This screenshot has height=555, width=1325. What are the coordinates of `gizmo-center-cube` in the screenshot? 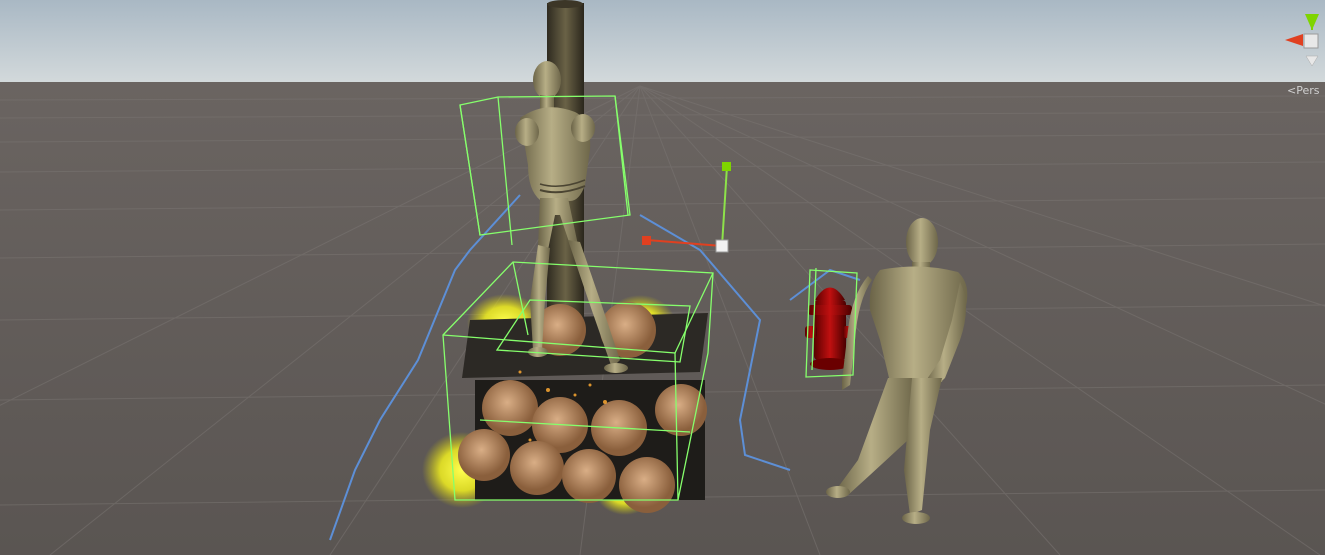 It's located at (1311, 41).